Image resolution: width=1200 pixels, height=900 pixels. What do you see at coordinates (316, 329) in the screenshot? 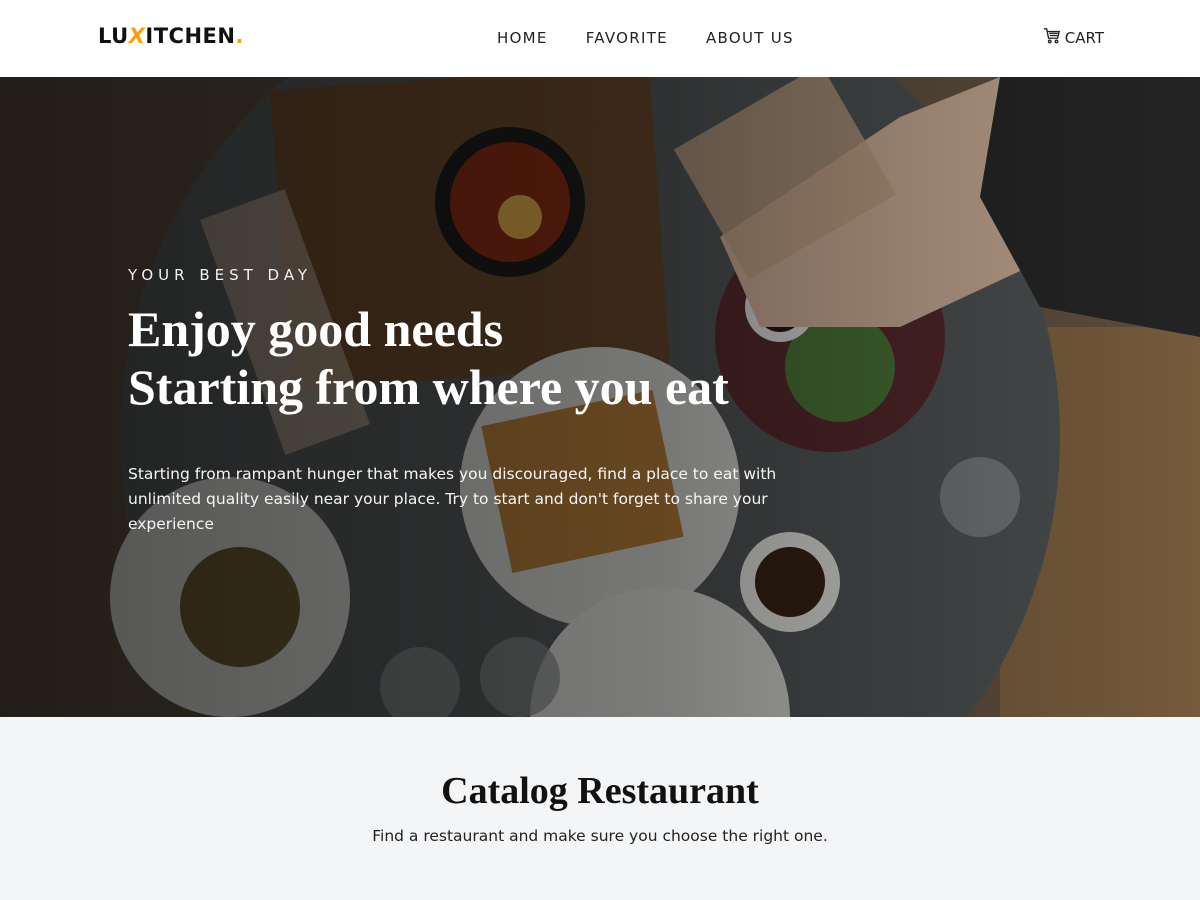
I see `hero-headline-line-1: Enjoy good needs` at bounding box center [316, 329].